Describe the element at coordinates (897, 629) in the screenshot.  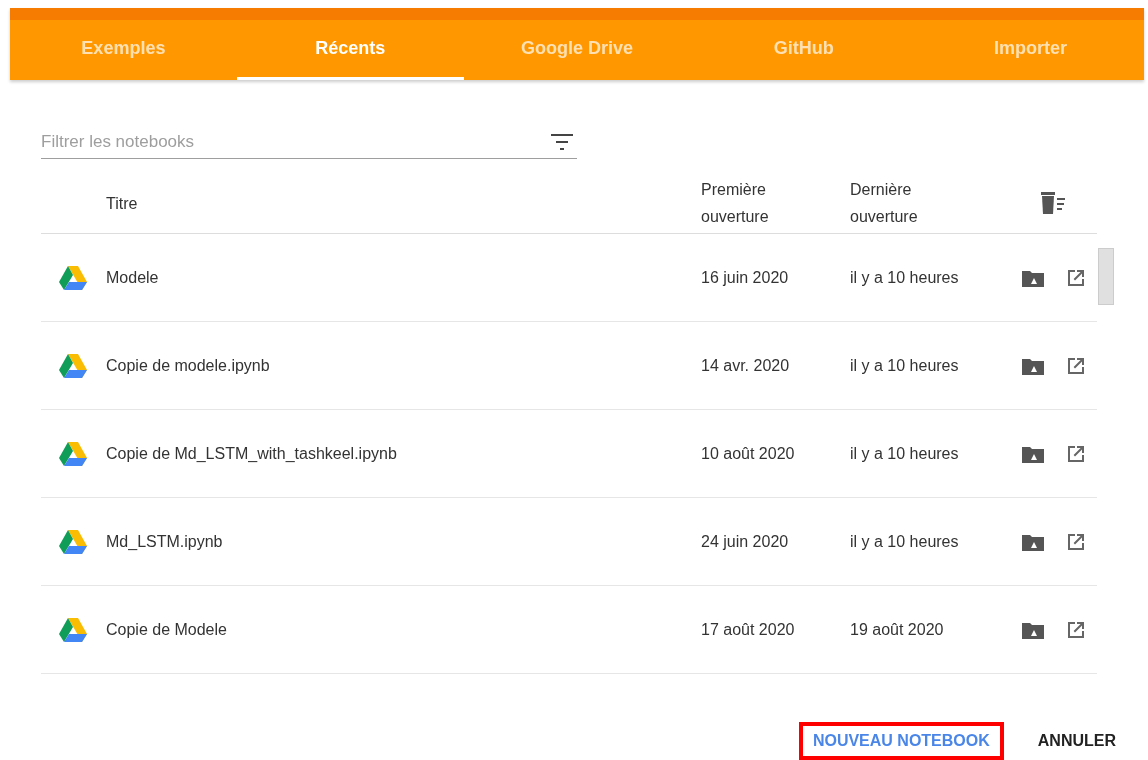
I see `table-cell: 19 août 2020` at that location.